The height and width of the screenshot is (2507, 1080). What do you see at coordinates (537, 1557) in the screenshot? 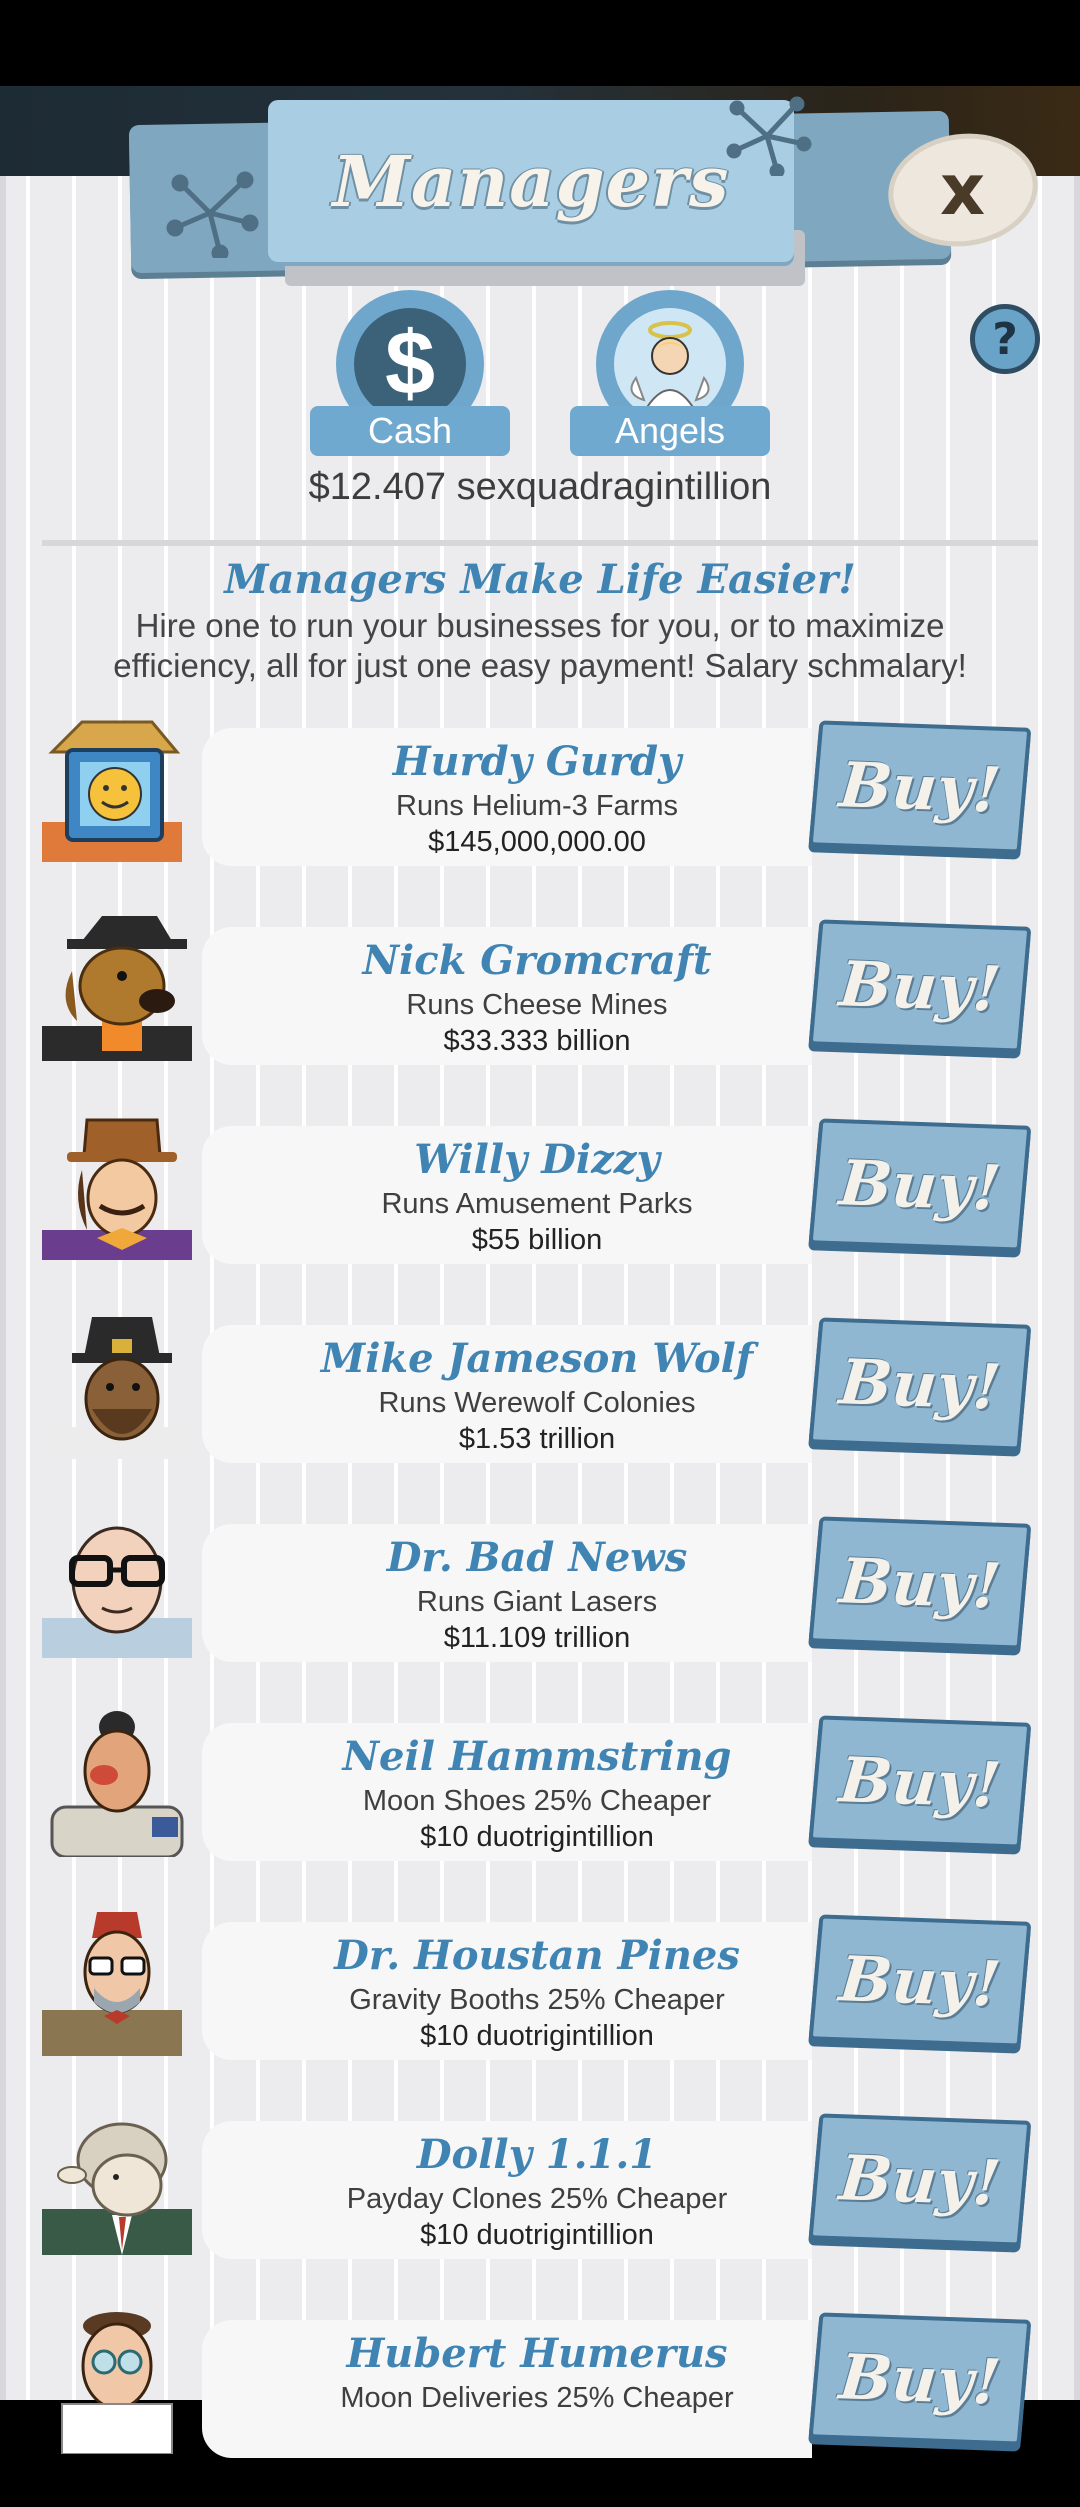
I see `manager-name: Dr. Bad News` at bounding box center [537, 1557].